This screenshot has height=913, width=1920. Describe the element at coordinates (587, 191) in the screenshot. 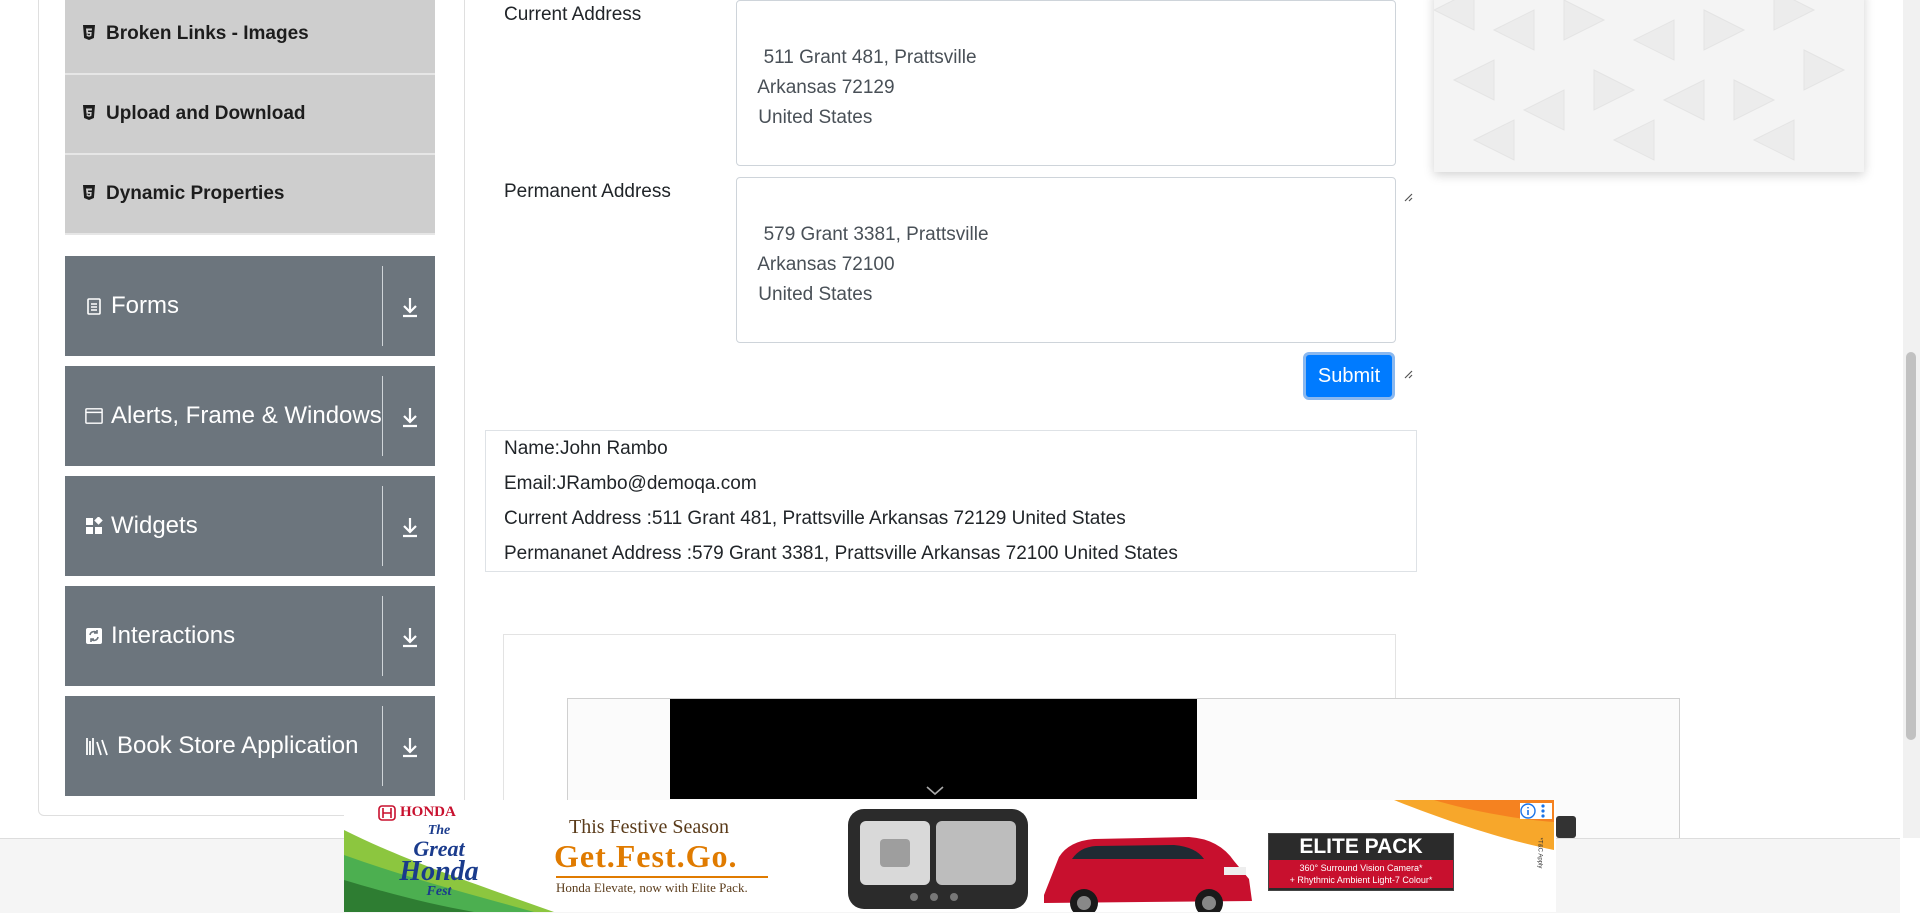

I see `permanent-address-label: Permanent Address` at that location.